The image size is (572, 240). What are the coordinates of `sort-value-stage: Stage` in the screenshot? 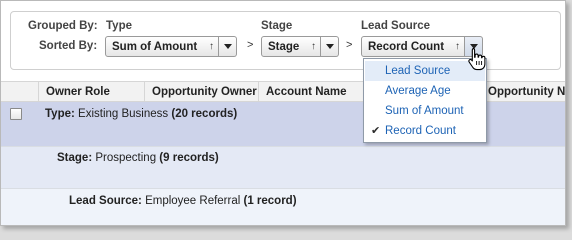 It's located at (284, 46).